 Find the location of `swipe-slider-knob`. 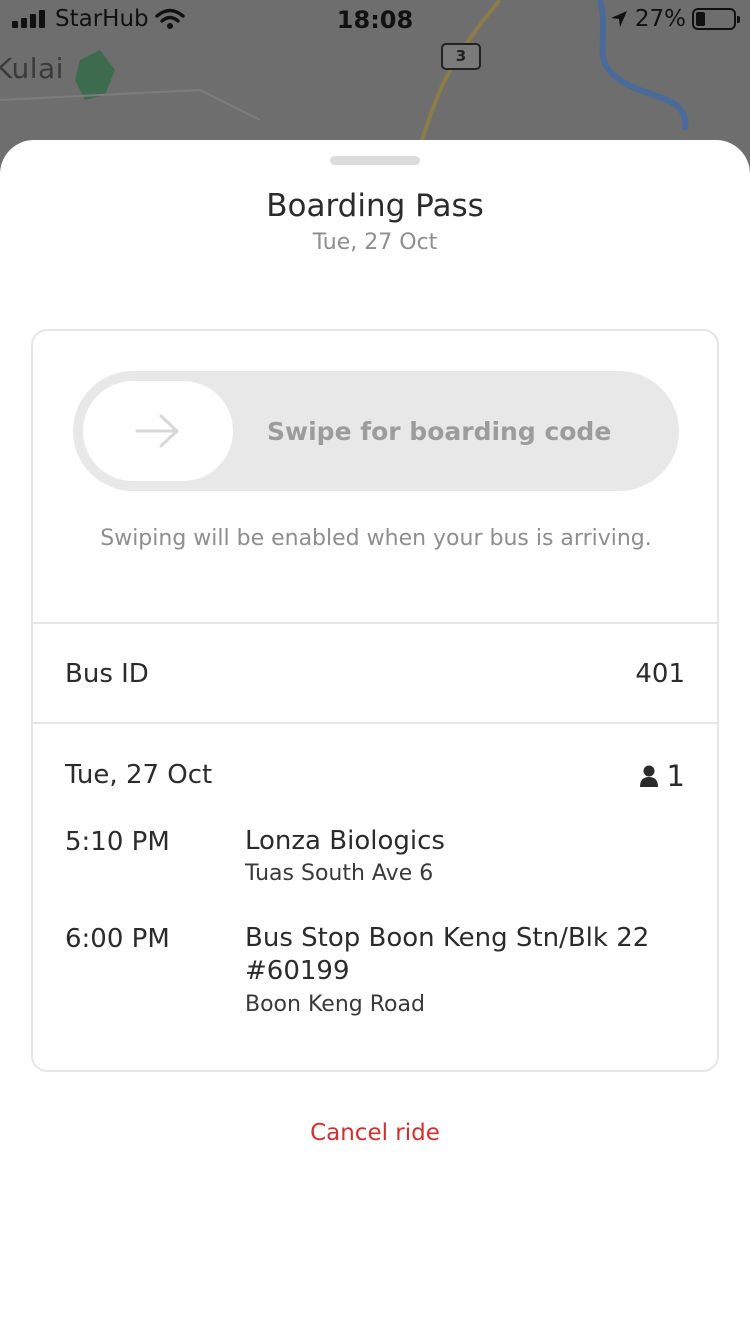

swipe-slider-knob is located at coordinates (158, 431).